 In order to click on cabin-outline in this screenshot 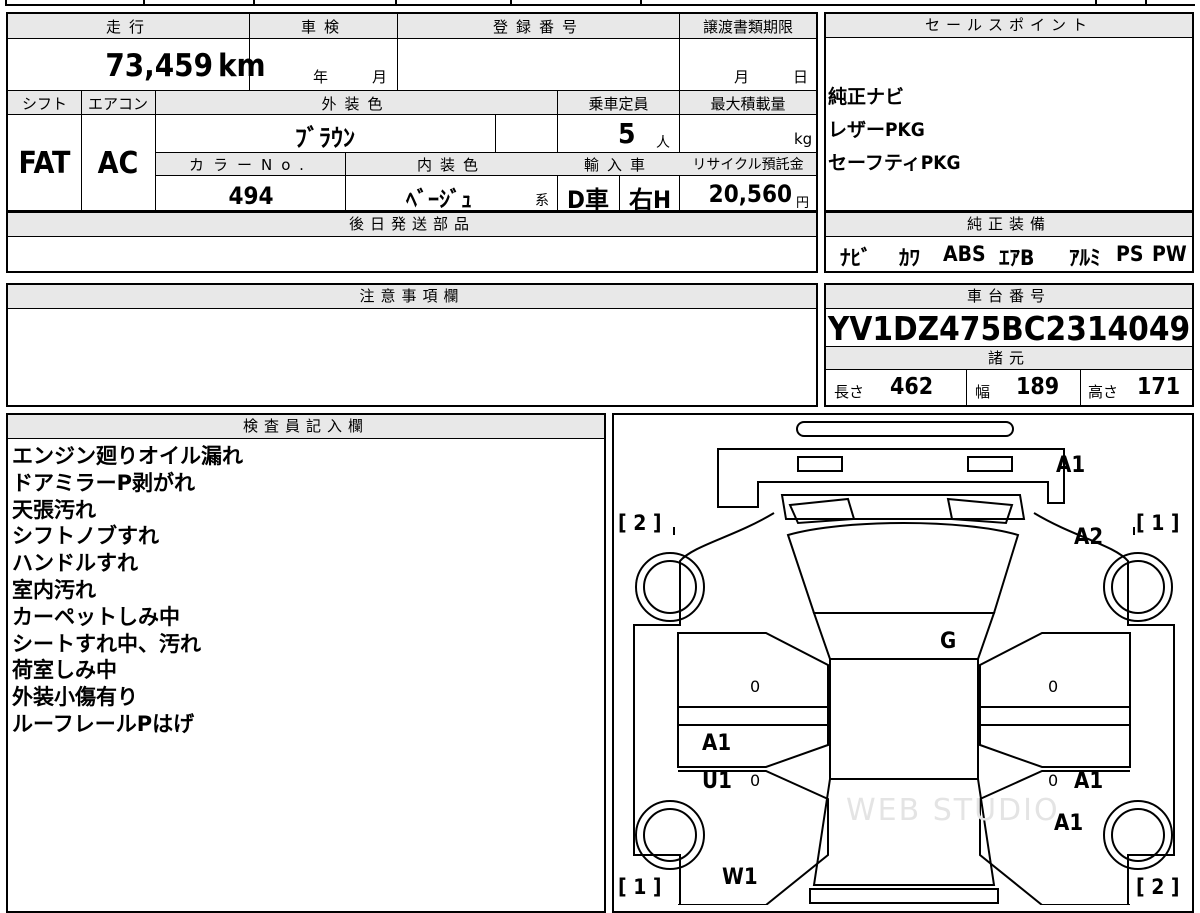, I will do `click(904, 636)`.